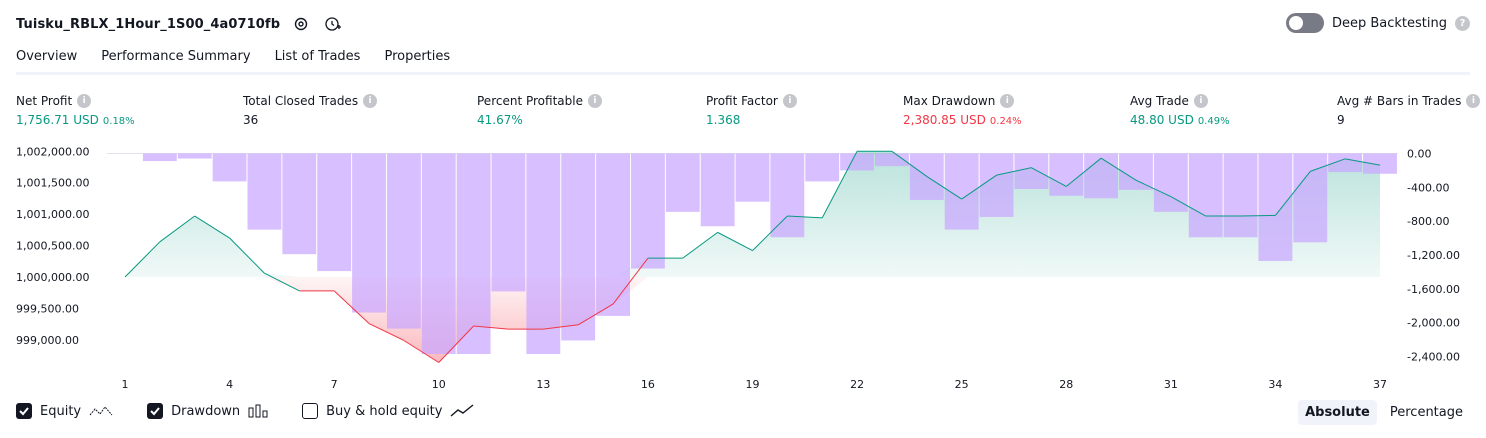  What do you see at coordinates (1426, 412) in the screenshot?
I see `mode-percentage: Percentage` at bounding box center [1426, 412].